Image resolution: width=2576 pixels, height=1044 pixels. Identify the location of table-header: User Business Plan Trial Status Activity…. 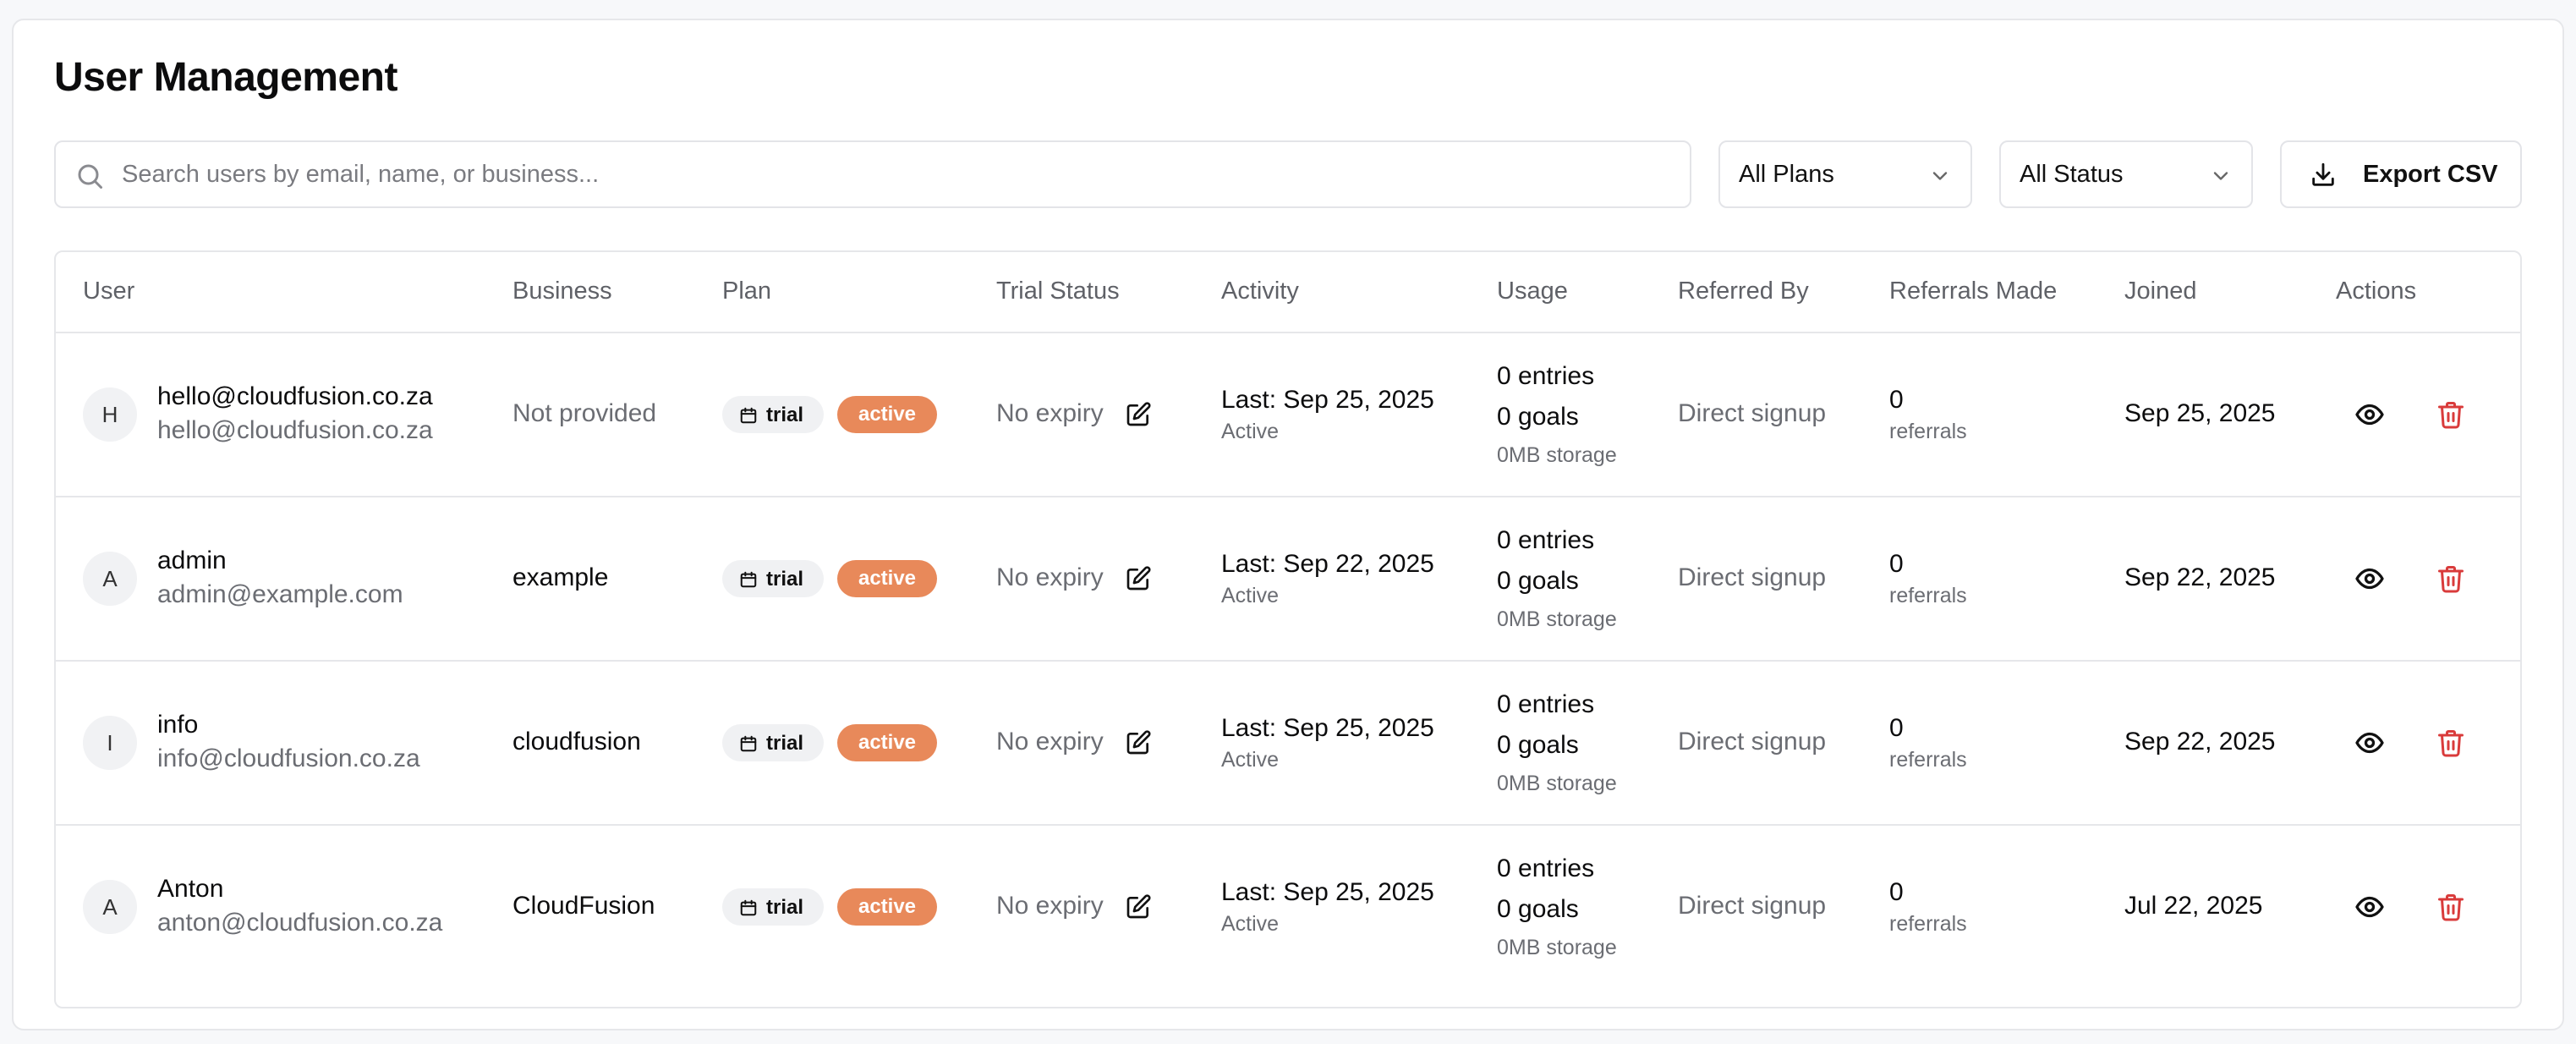
(1288, 292).